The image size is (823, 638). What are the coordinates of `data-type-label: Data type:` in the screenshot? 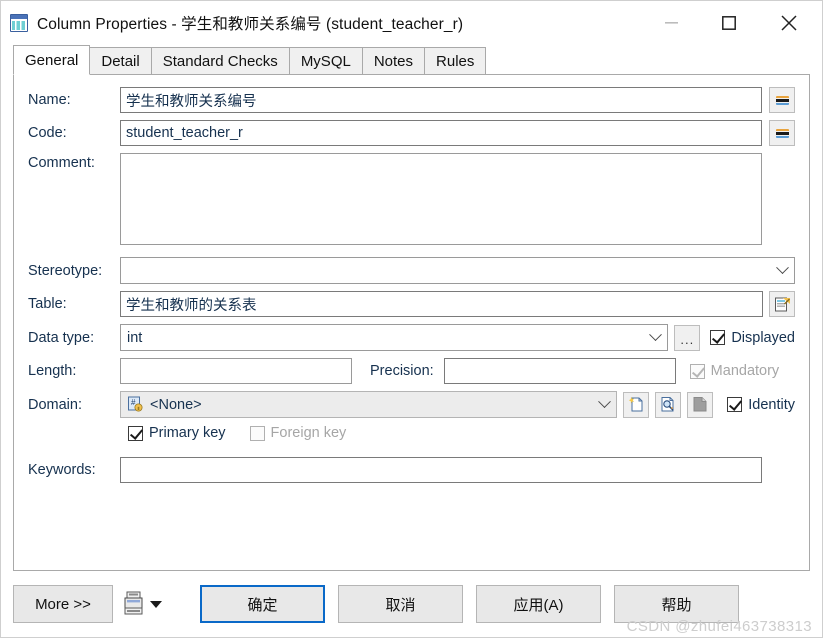 It's located at (61, 337).